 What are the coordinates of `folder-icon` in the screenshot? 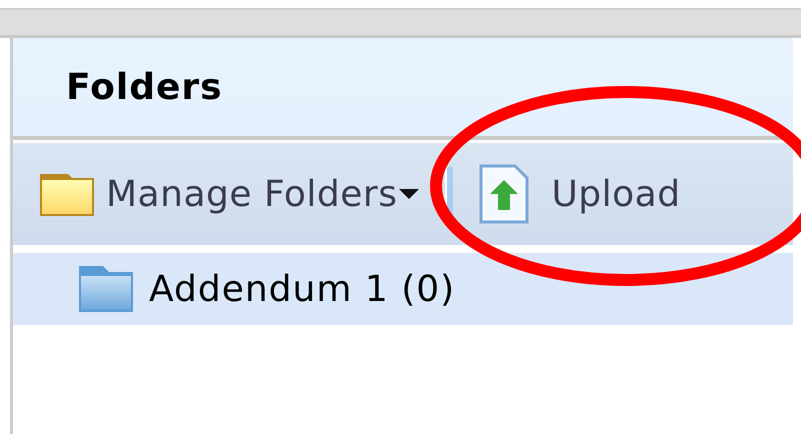 It's located at (106, 289).